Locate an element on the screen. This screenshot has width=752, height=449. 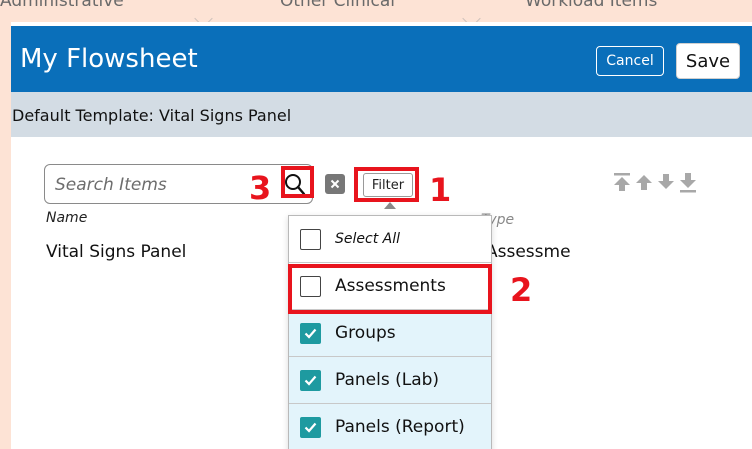
filter-option-label: Groups is located at coordinates (365, 333).